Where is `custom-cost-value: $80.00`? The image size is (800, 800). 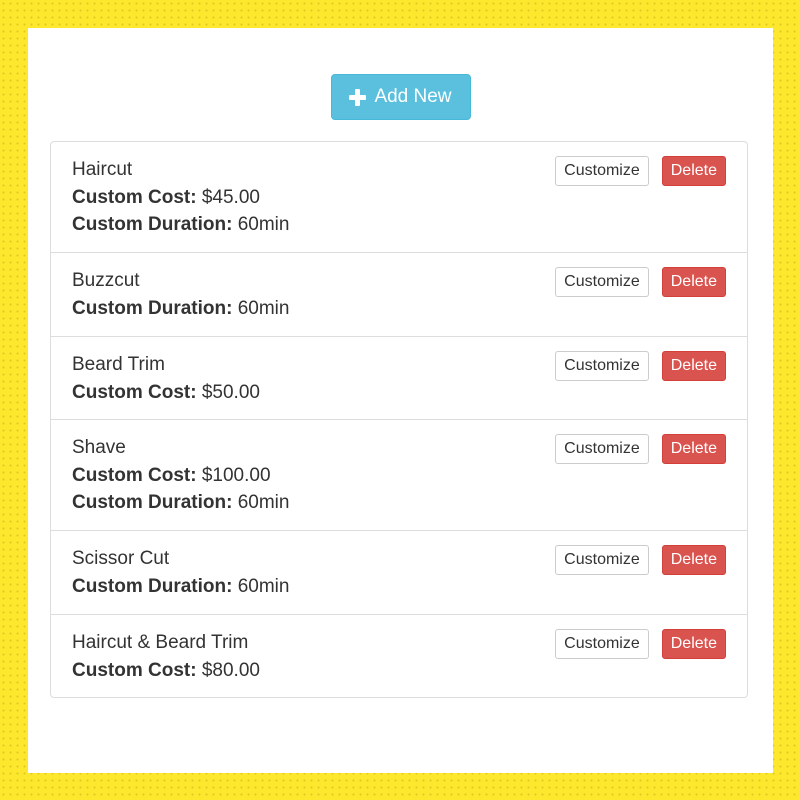 custom-cost-value: $80.00 is located at coordinates (230, 670).